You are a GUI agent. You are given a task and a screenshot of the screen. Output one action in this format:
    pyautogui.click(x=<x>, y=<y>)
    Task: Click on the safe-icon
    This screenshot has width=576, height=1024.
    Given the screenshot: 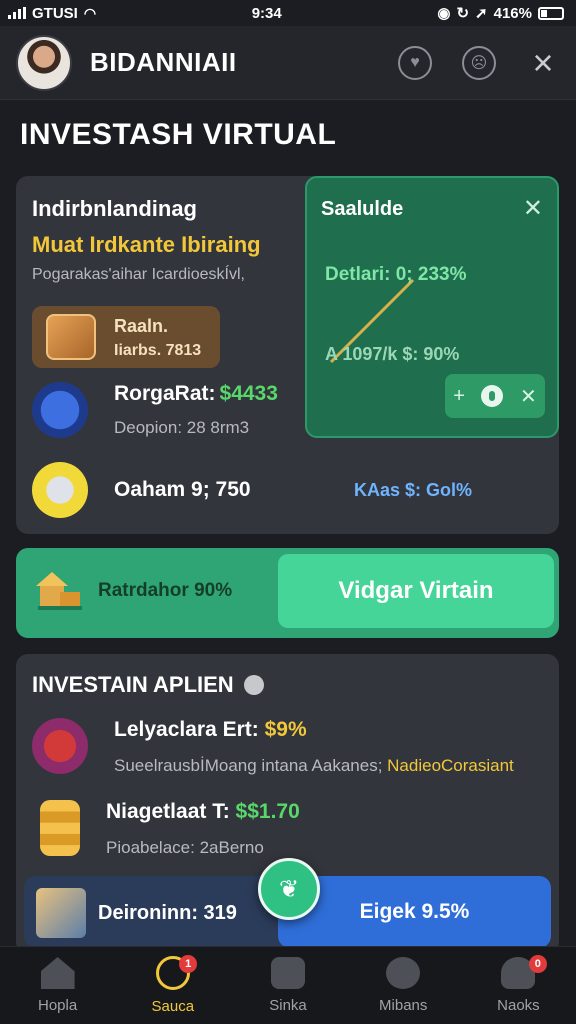 What is the action you would take?
    pyautogui.click(x=60, y=410)
    